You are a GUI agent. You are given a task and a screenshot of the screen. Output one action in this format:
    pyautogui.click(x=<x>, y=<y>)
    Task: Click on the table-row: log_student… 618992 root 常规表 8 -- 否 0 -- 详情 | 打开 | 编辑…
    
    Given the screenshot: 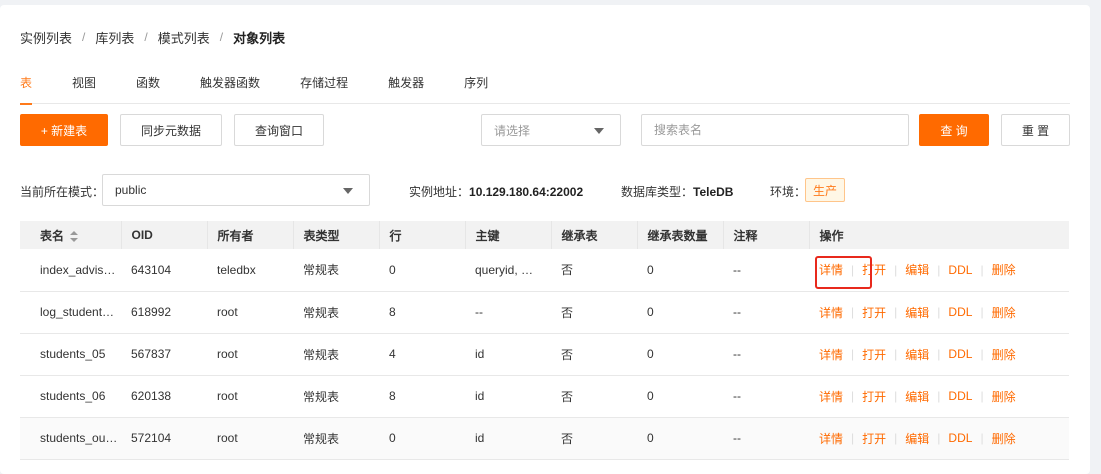 What is the action you would take?
    pyautogui.click(x=544, y=312)
    